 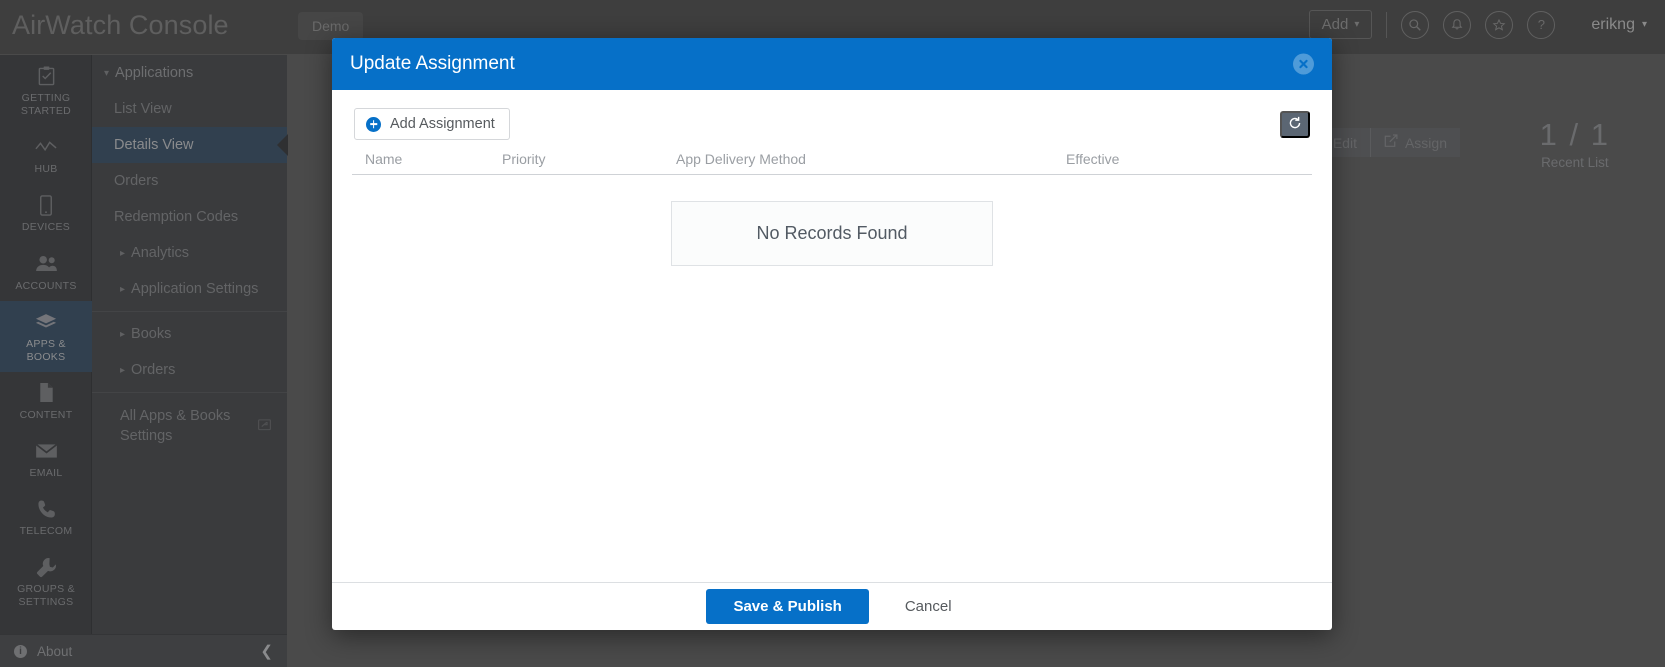 I want to click on layers-icon, so click(x=46, y=322).